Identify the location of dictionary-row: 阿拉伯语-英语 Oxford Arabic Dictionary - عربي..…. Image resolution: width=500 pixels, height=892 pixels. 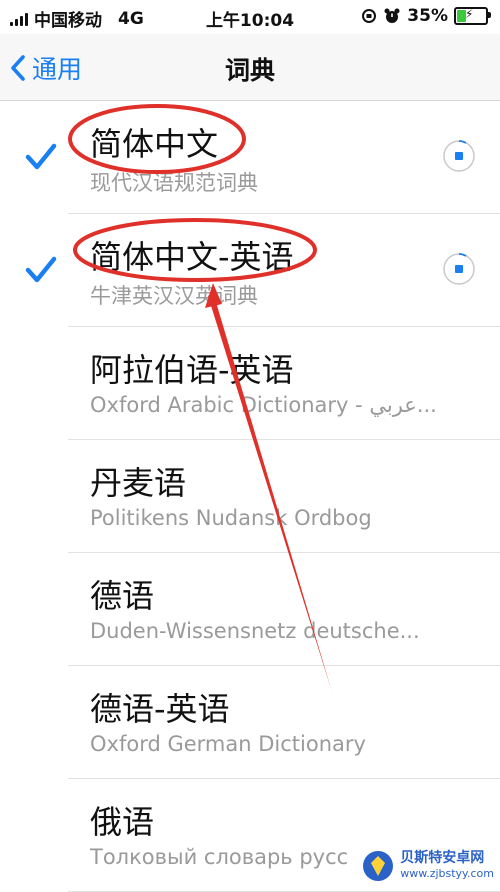
(250, 383).